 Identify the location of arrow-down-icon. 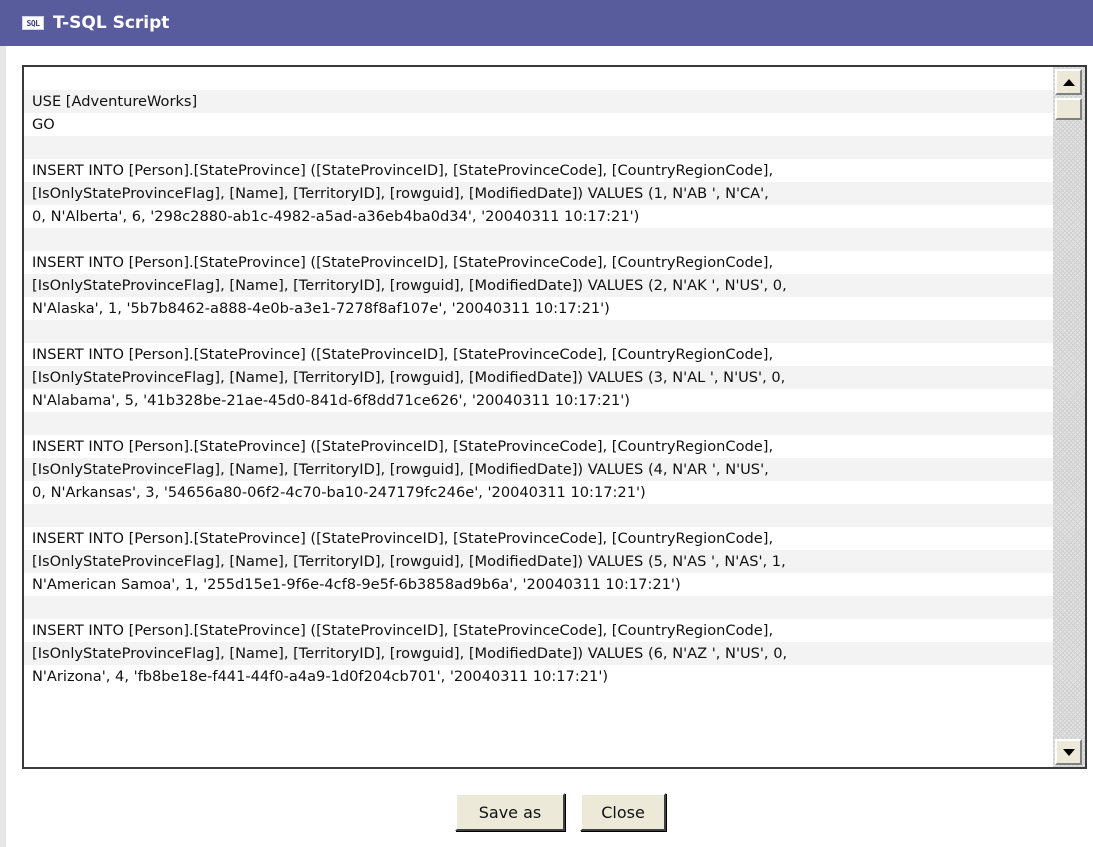
(1068, 752).